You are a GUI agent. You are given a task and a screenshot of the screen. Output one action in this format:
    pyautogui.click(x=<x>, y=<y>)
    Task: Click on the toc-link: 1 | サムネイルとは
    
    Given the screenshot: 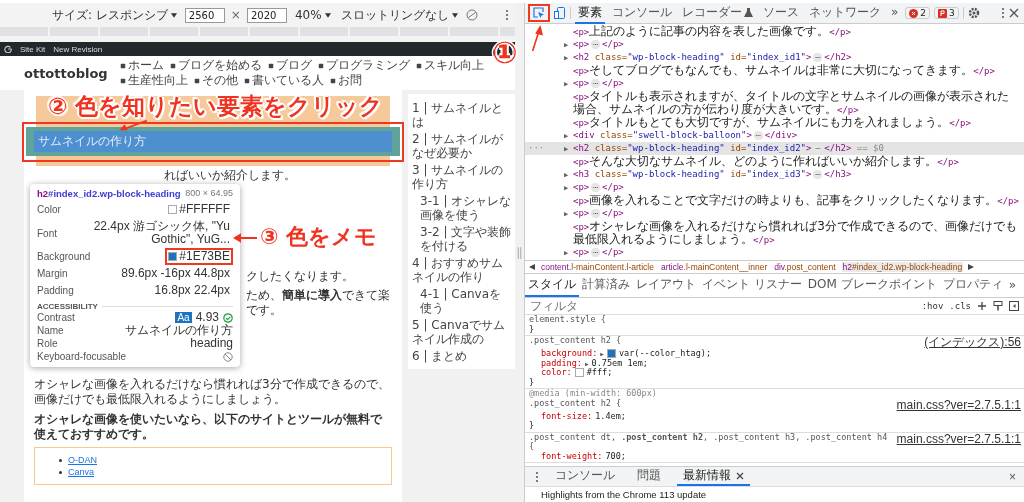 What is the action you would take?
    pyautogui.click(x=462, y=115)
    